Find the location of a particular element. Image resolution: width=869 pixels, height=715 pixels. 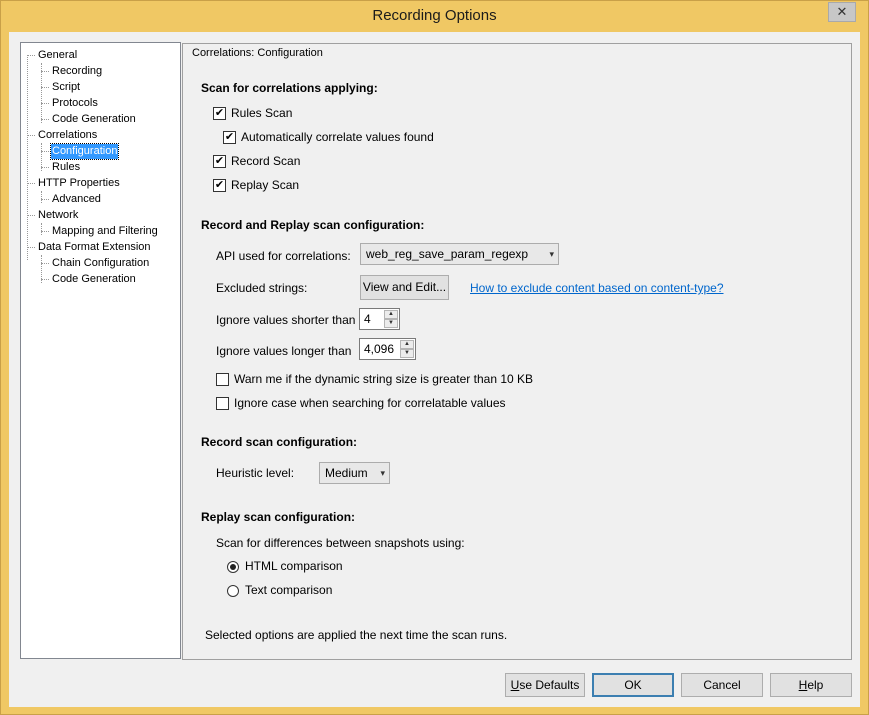

help-label: elp is located at coordinates (815, 685).